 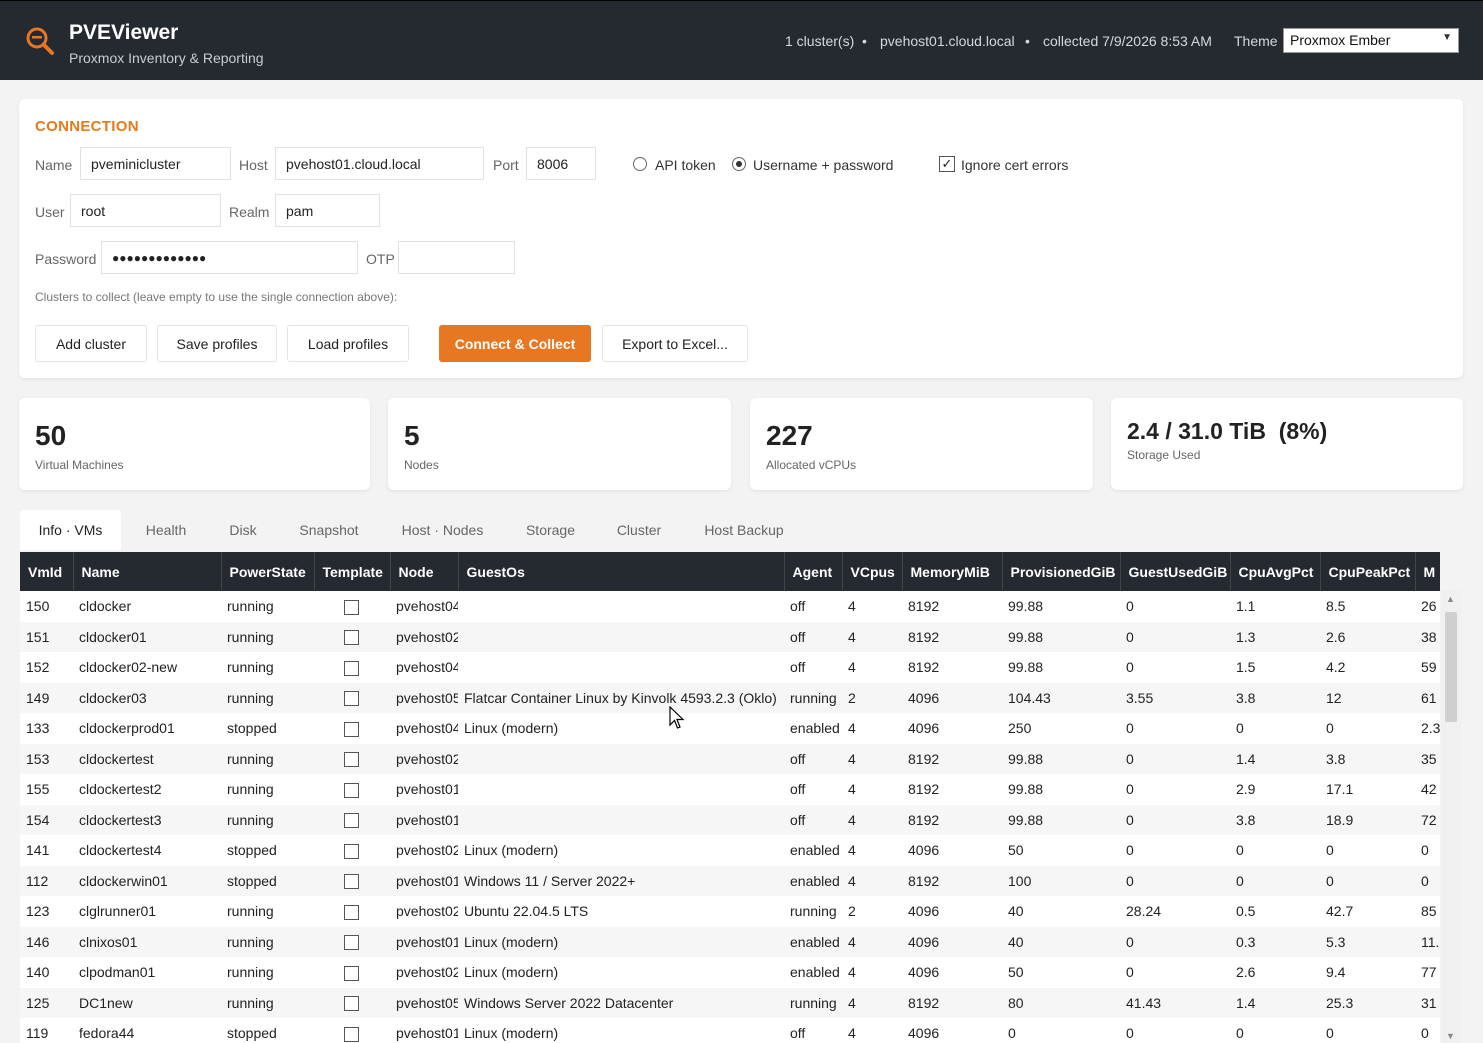 I want to click on realm-input: pam, so click(x=327, y=210).